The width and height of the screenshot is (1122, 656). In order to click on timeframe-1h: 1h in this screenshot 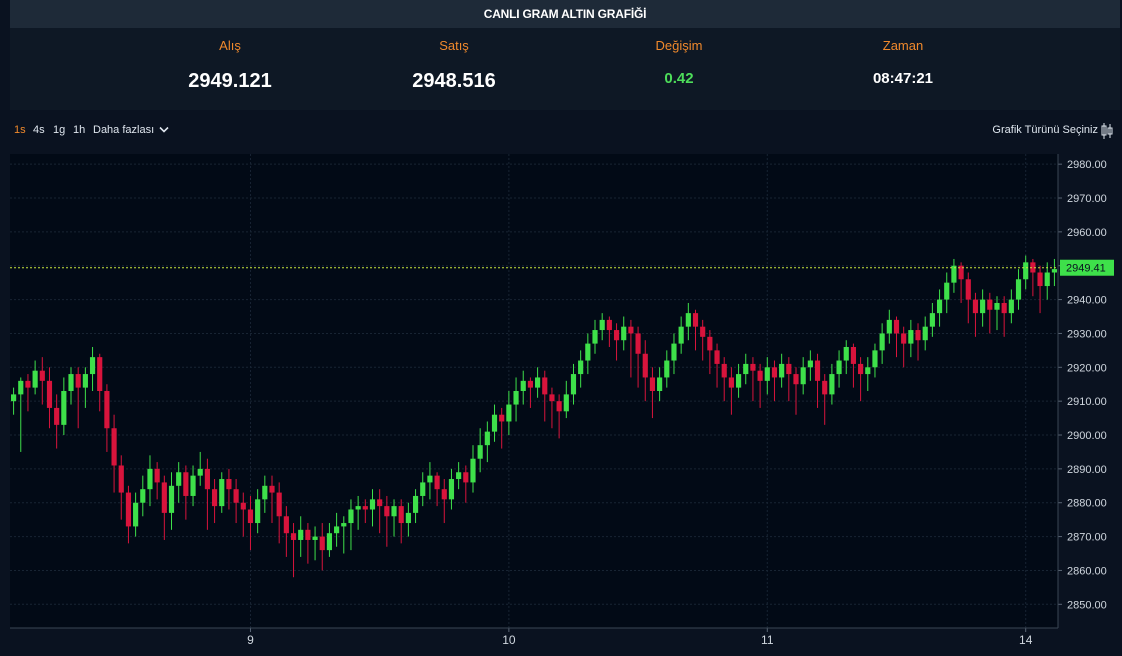, I will do `click(79, 130)`.